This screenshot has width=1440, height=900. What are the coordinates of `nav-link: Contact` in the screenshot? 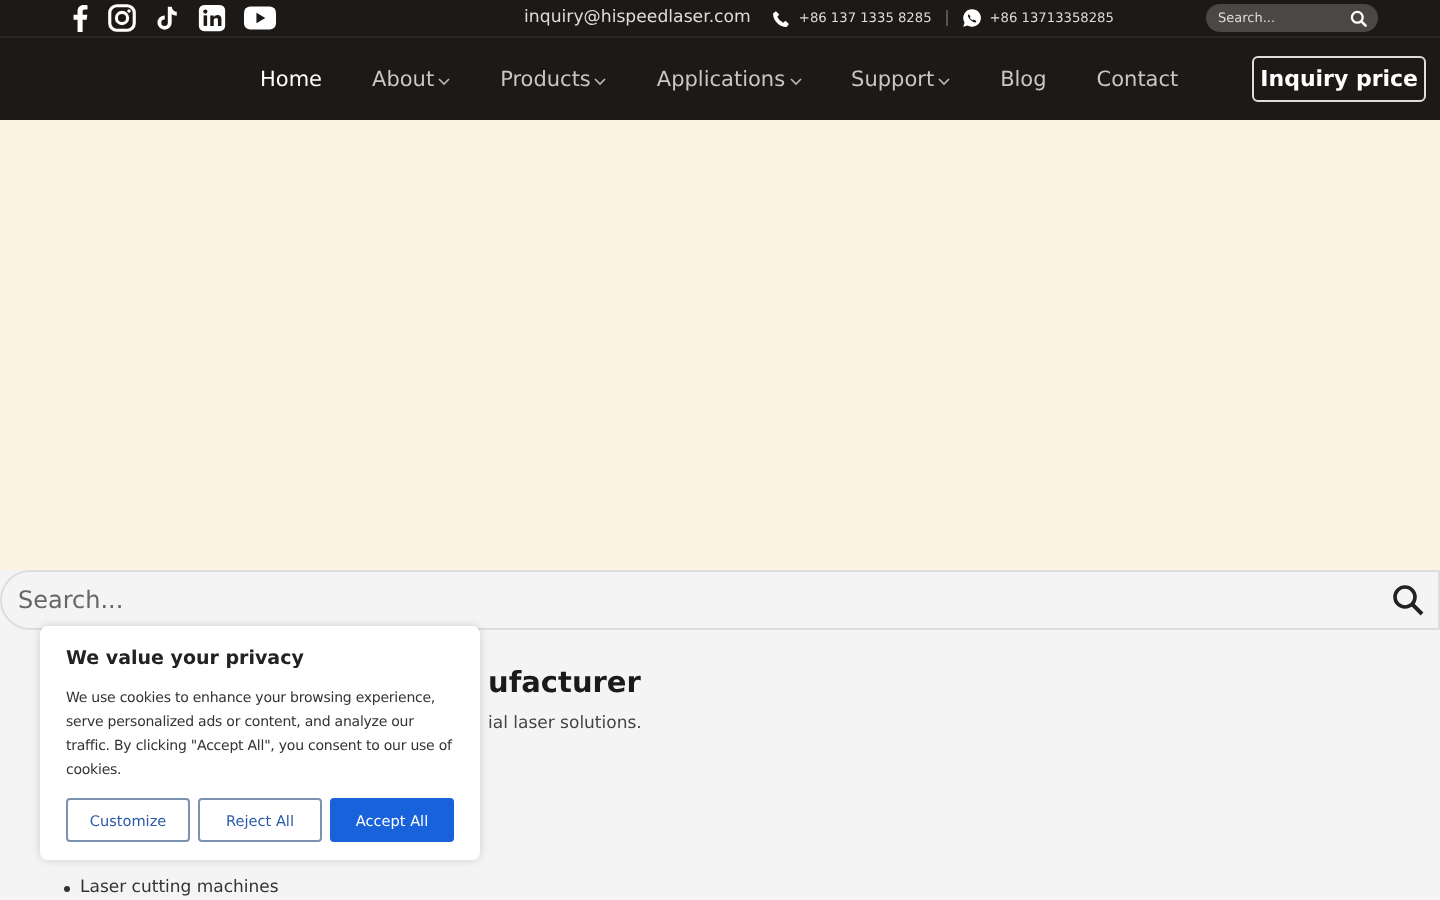 It's located at (1137, 79).